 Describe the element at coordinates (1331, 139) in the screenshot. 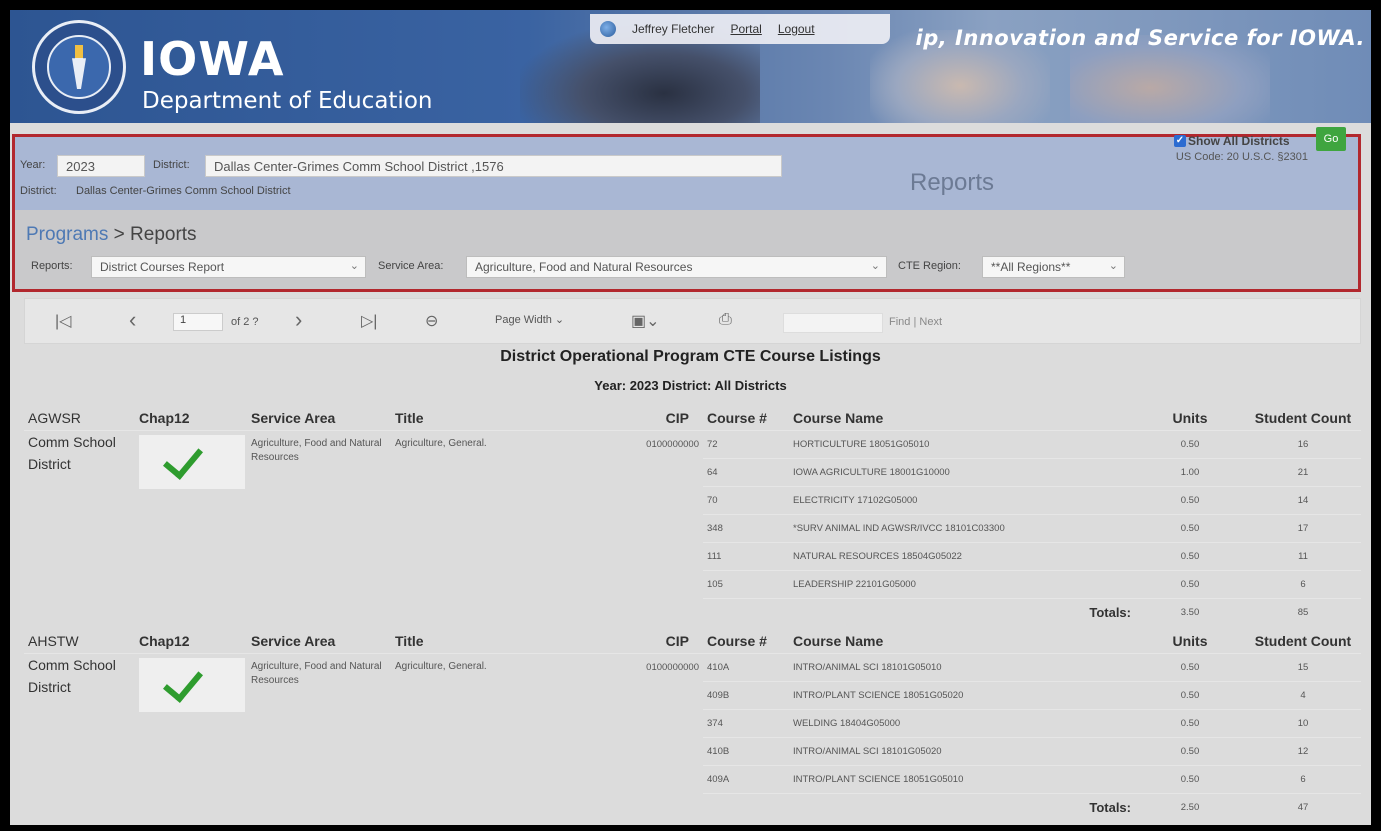

I see `go-button: Go` at that location.